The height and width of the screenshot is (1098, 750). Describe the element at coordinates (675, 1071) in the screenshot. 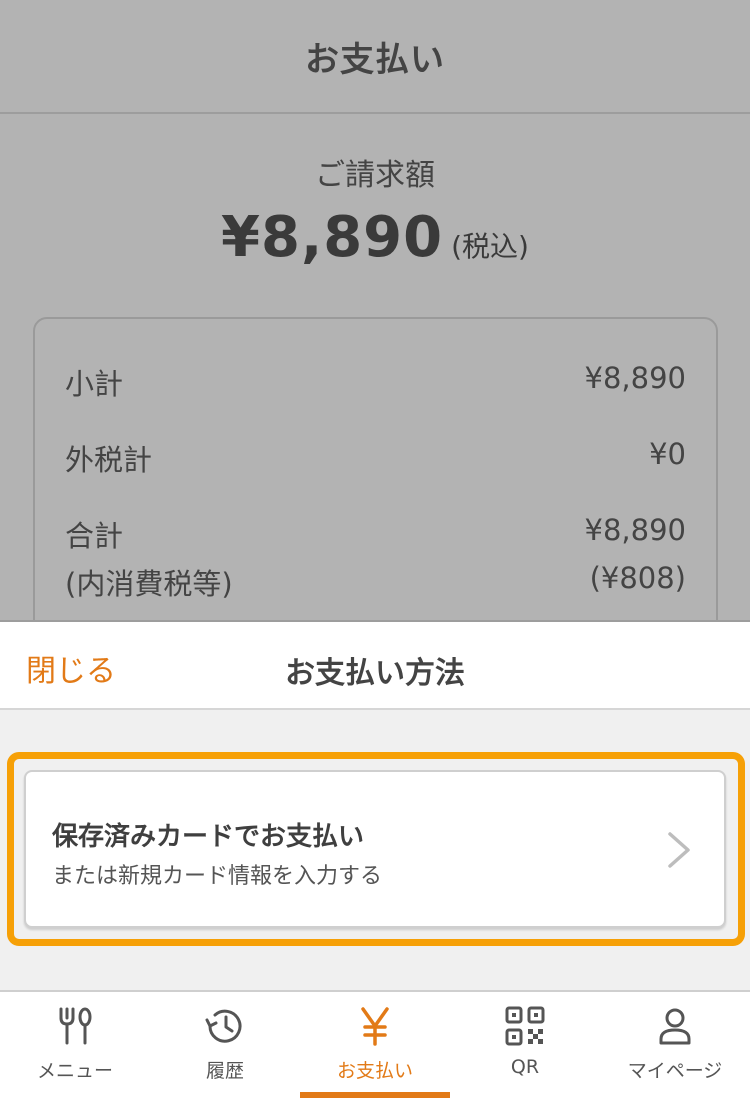

I see `tab-label: マイページ` at that location.